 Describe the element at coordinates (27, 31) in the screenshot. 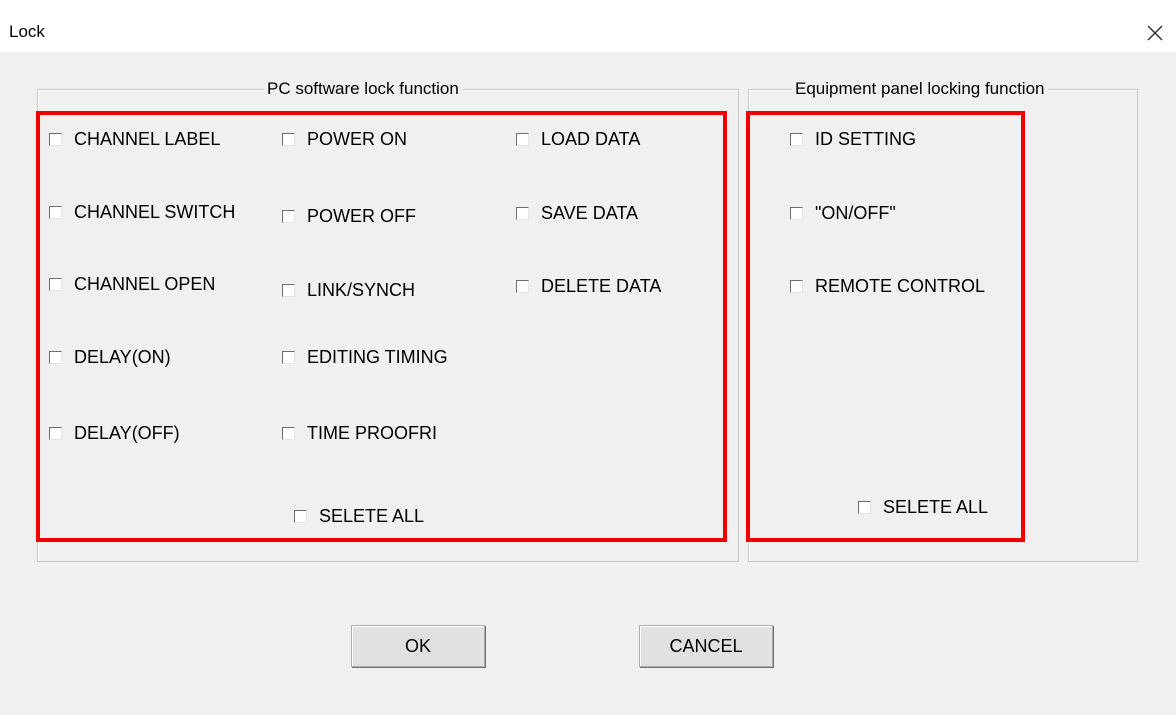

I see `window-title: Lock` at that location.